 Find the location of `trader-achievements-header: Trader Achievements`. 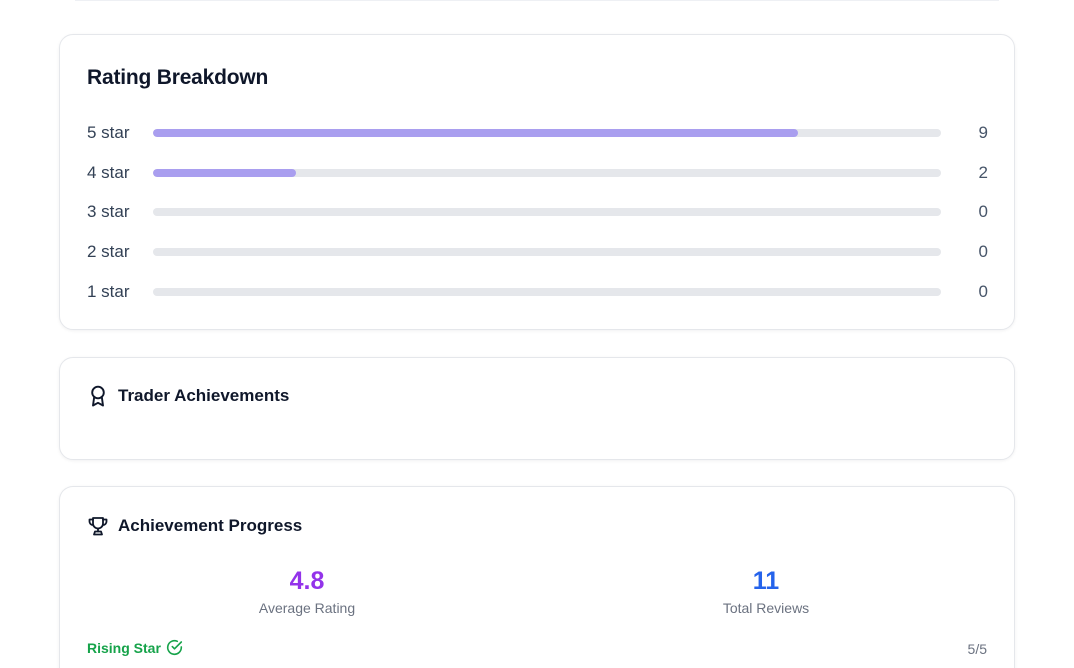

trader-achievements-header: Trader Achievements is located at coordinates (188, 396).